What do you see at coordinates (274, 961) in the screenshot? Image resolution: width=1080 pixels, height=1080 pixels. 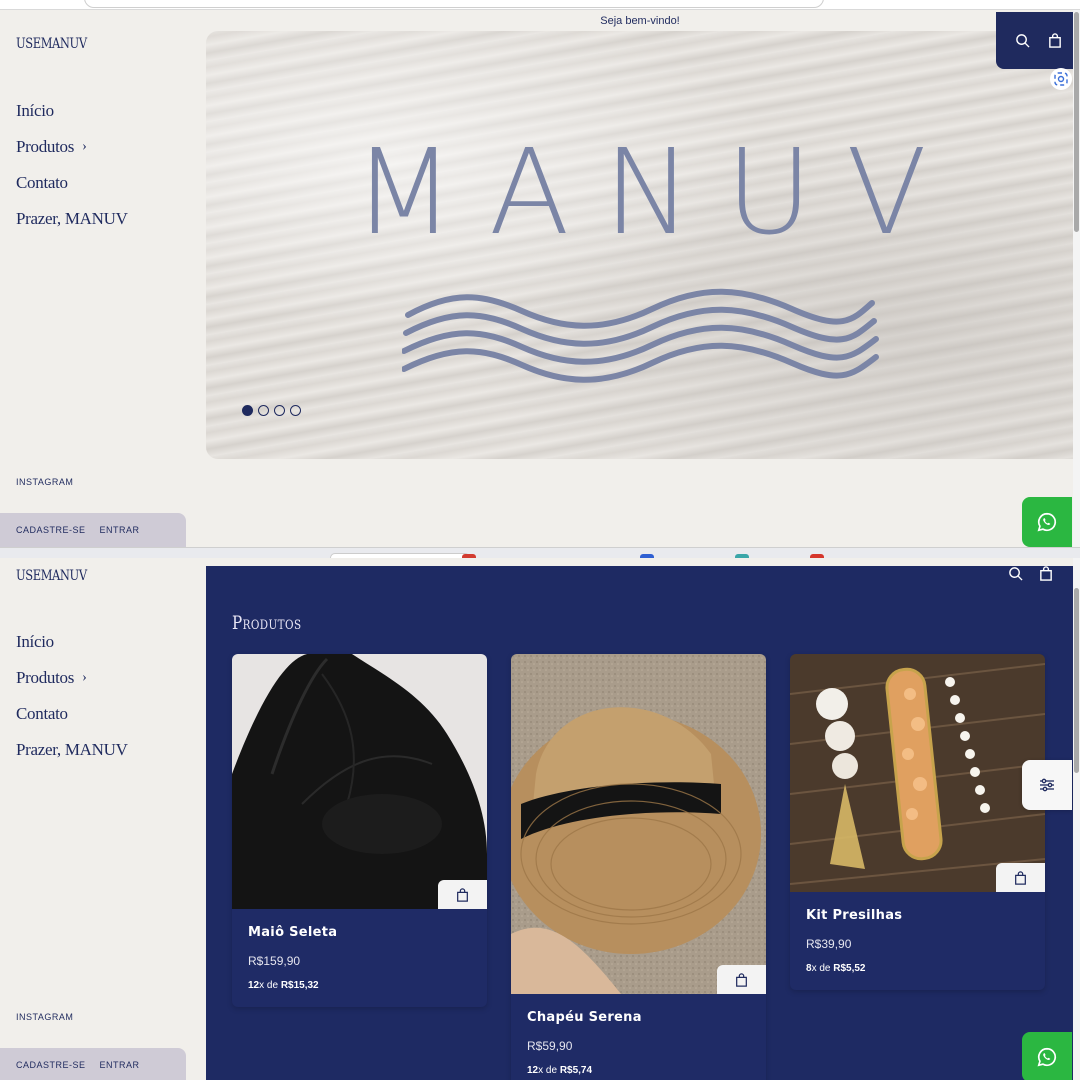 I see `product-price: R$159,90` at bounding box center [274, 961].